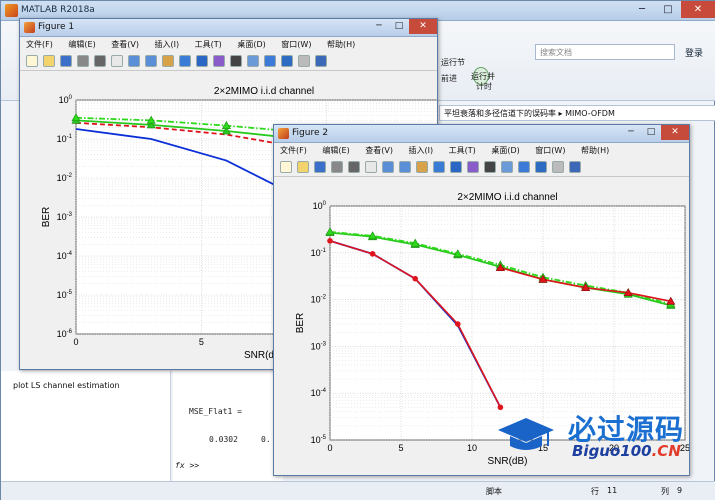 The image size is (715, 500). Describe the element at coordinates (46, 217) in the screenshot. I see `y-axis-label: BER` at that location.